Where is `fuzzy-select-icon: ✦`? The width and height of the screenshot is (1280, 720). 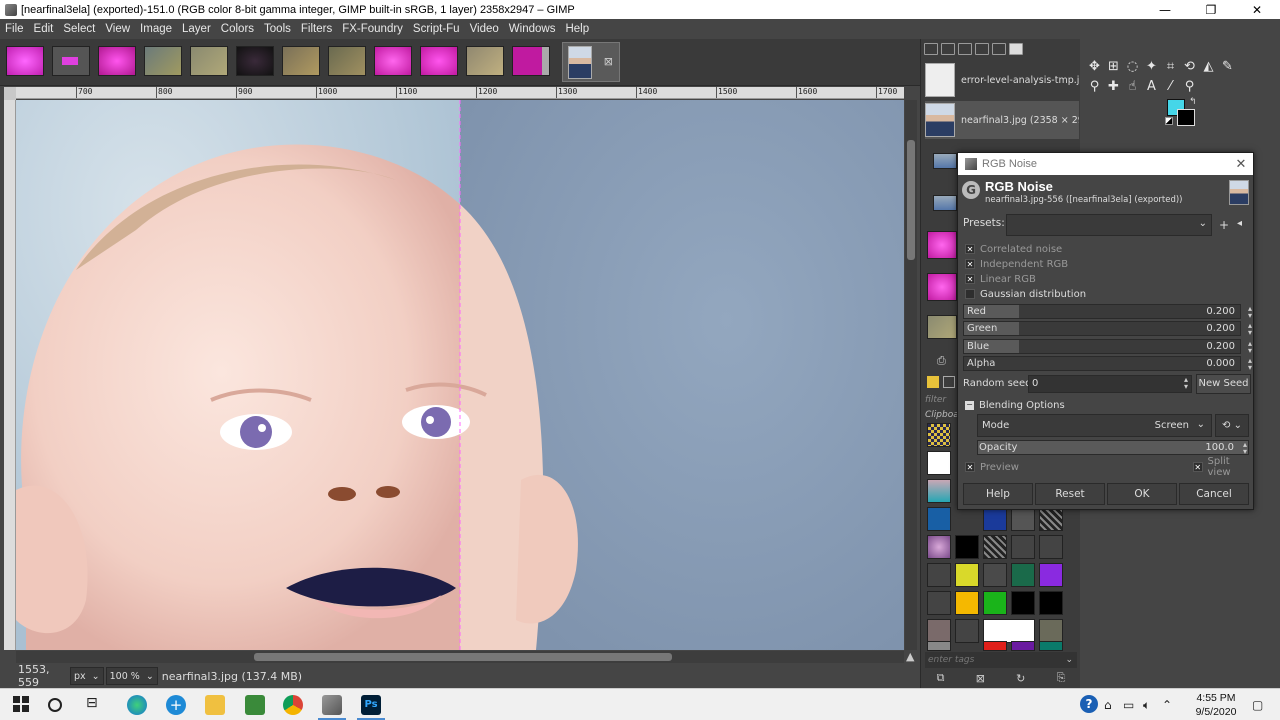
fuzzy-select-icon: ✦ is located at coordinates (1151, 67).